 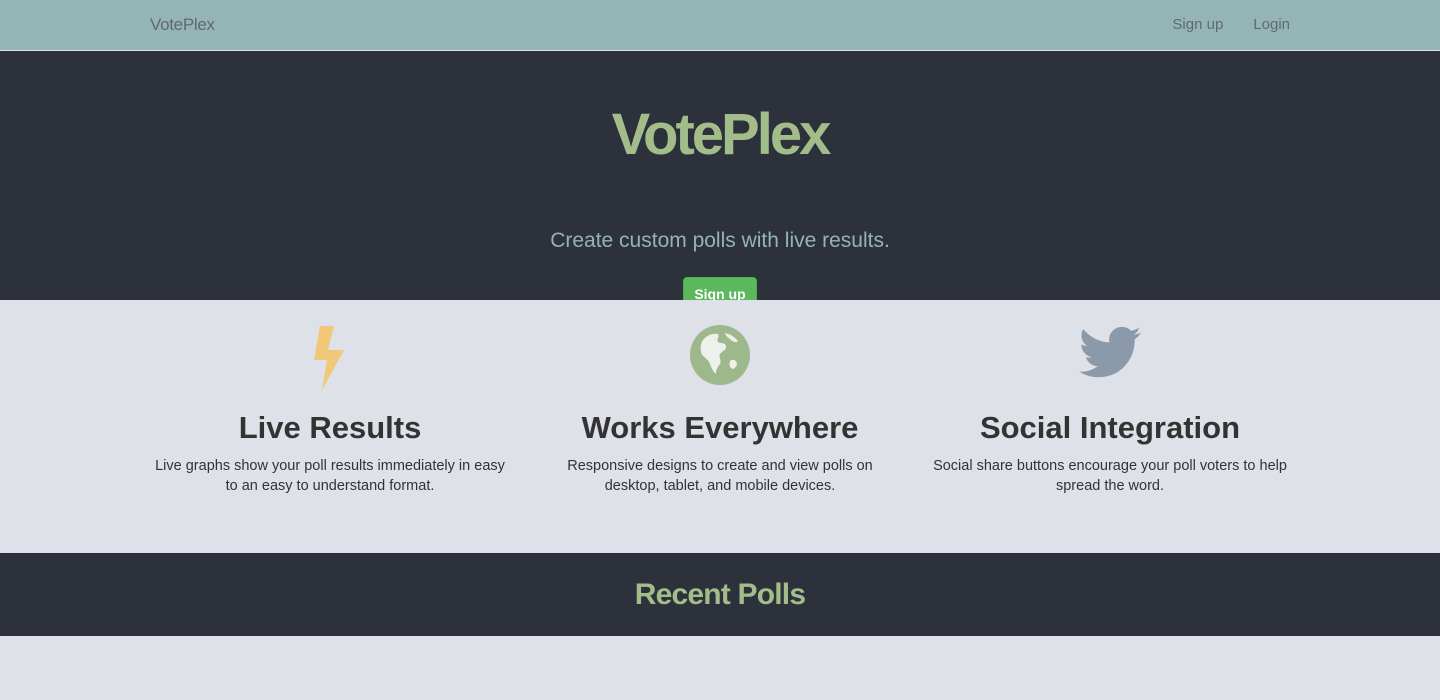 What do you see at coordinates (720, 25) in the screenshot?
I see `navbar: VotePlex Sign up Login` at bounding box center [720, 25].